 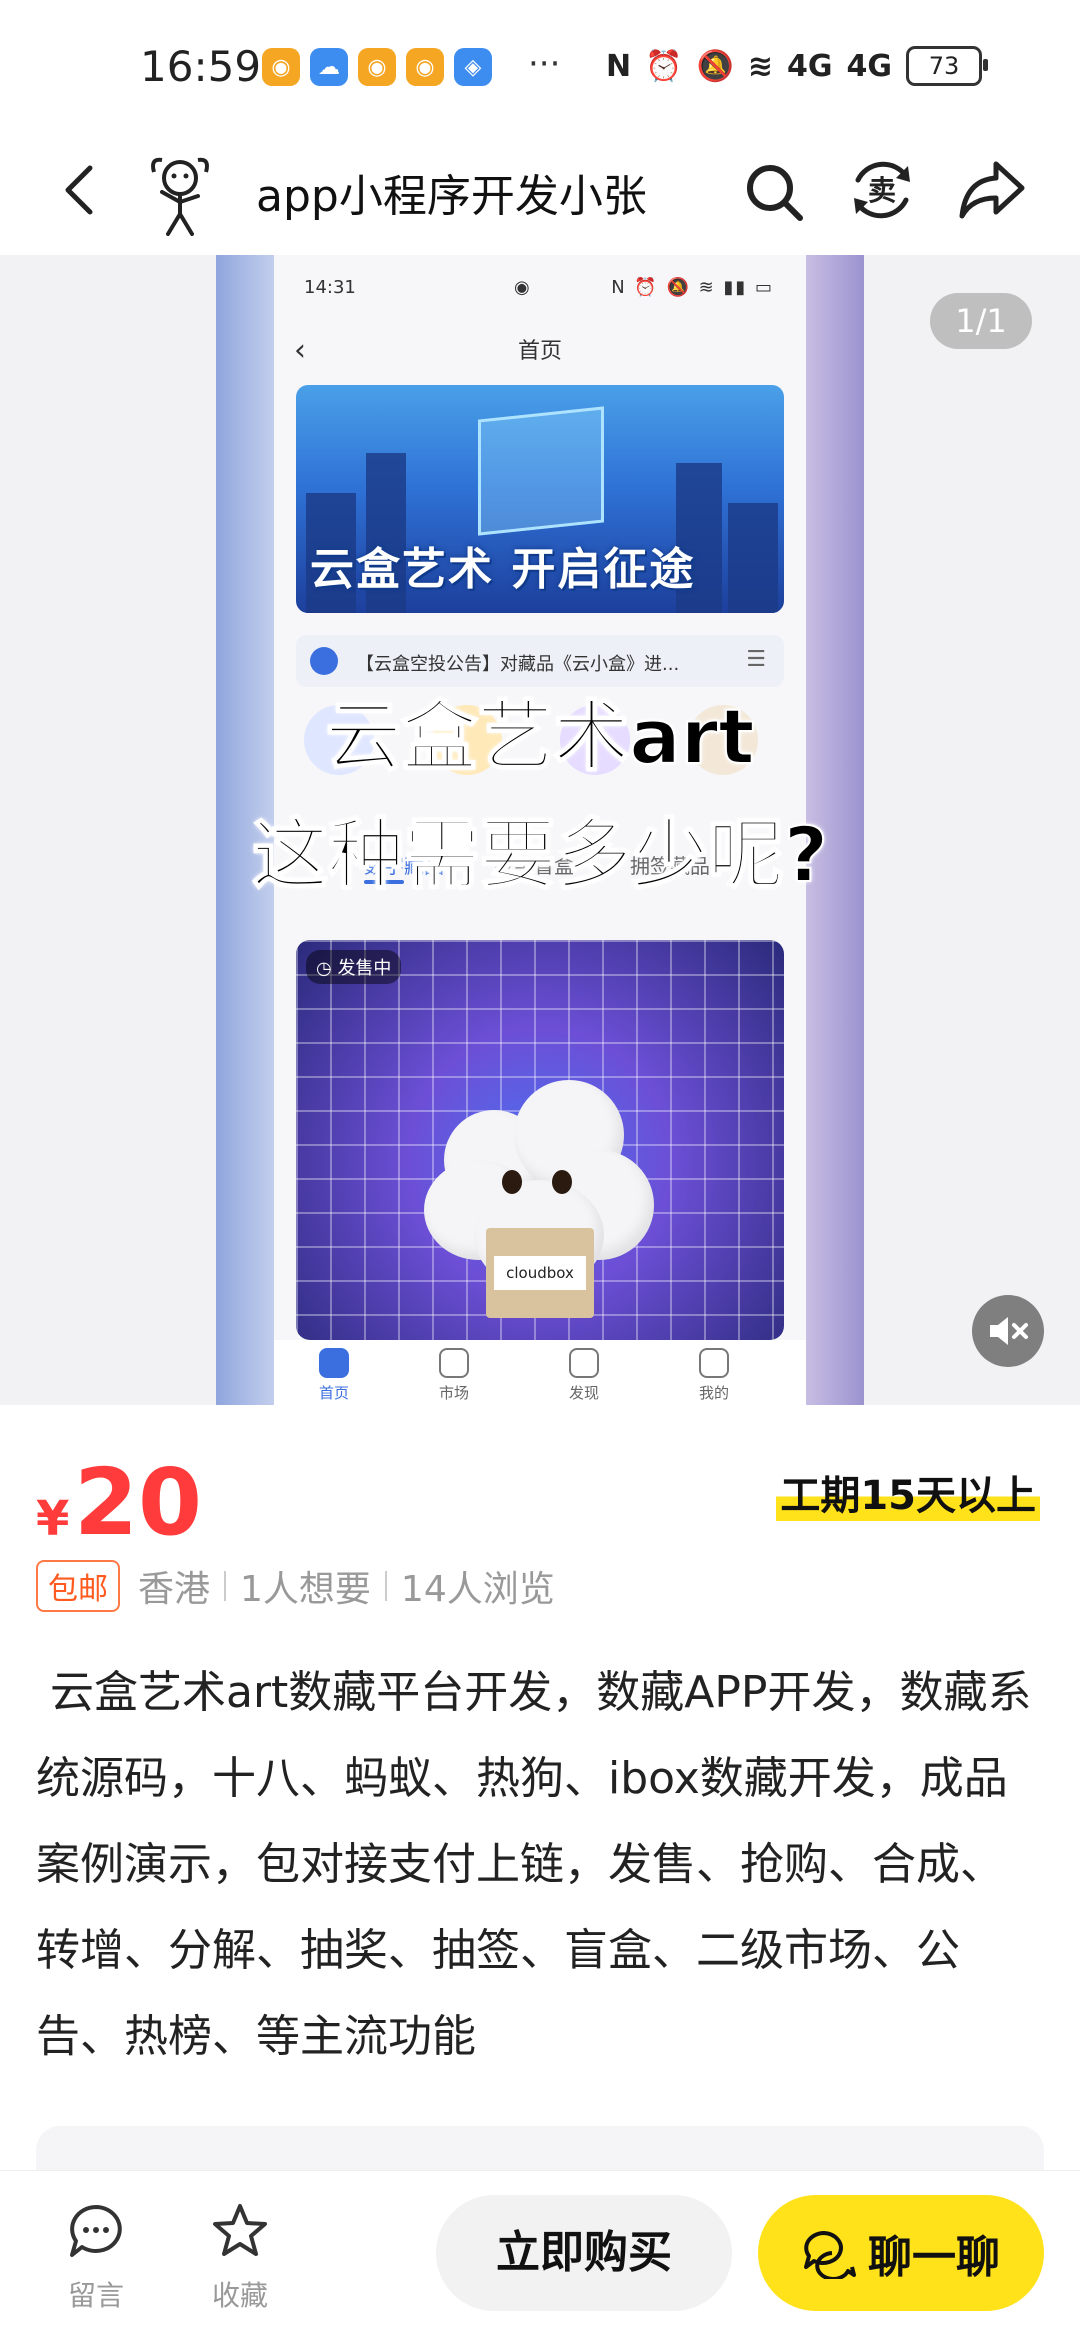 What do you see at coordinates (540, 1372) in the screenshot?
I see `screenshot-bottom-nav: 首页 市场 发现 我的` at bounding box center [540, 1372].